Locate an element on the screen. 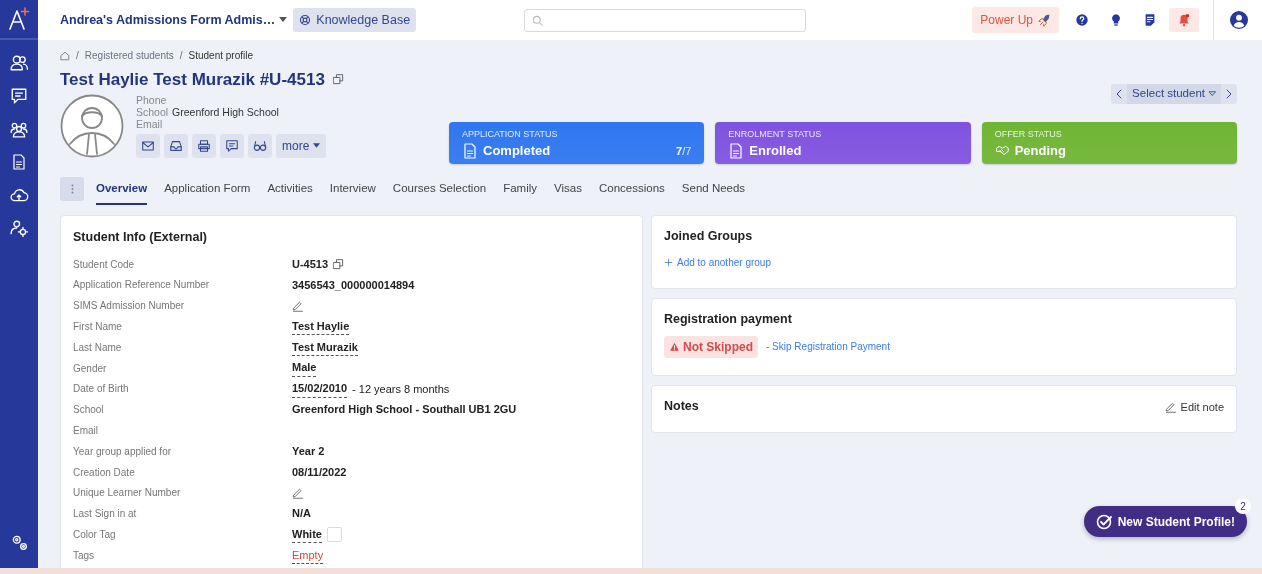  editable-value: Male is located at coordinates (304, 368).